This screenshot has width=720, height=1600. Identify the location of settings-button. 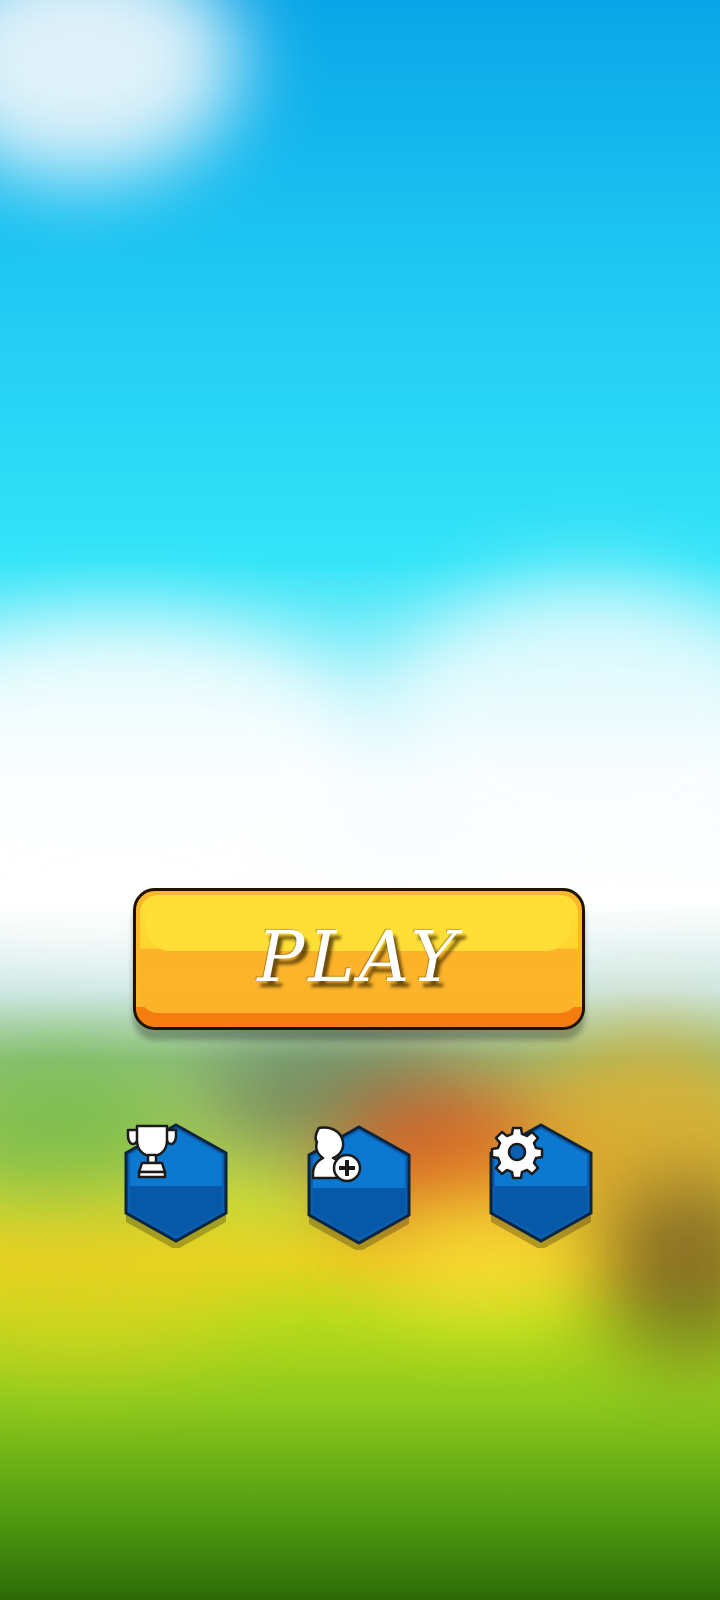
(541, 1185).